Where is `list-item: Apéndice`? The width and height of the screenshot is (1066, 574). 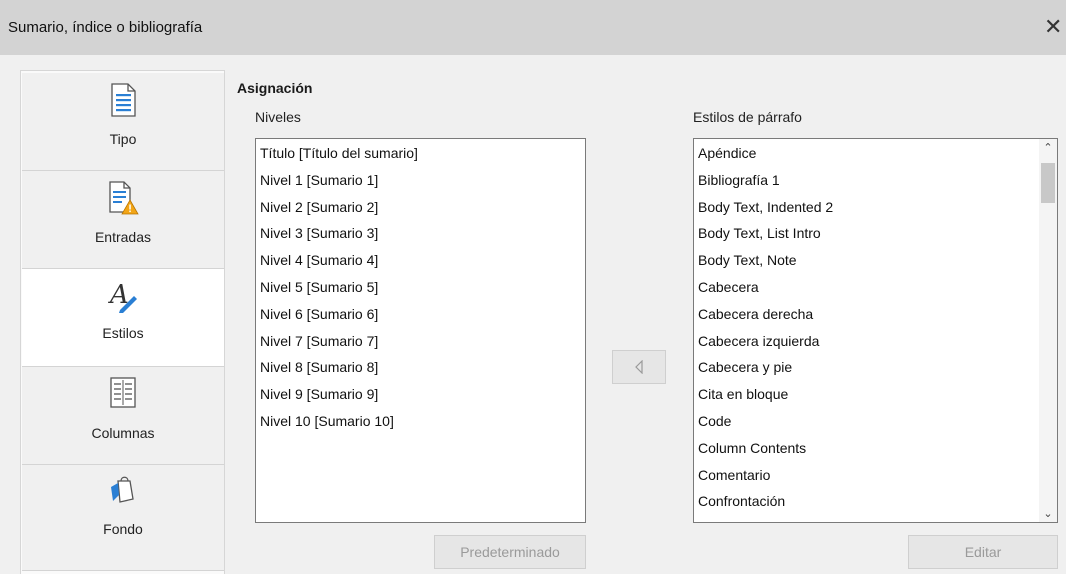 list-item: Apéndice is located at coordinates (866, 153).